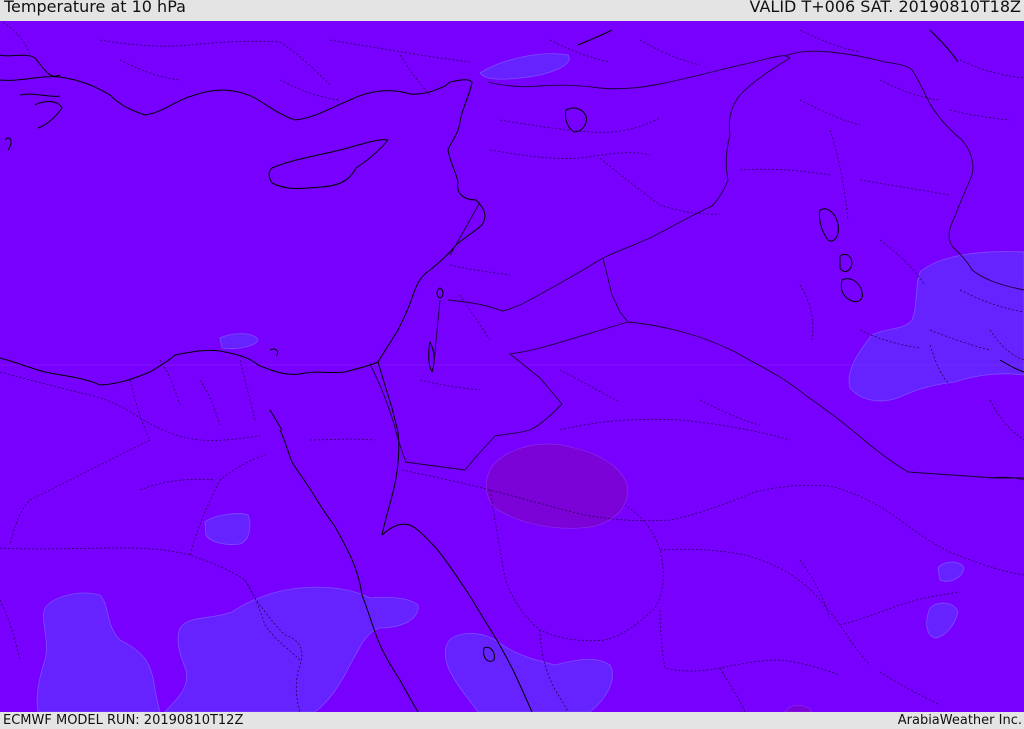 This screenshot has height=729, width=1024. What do you see at coordinates (885, 8) in the screenshot?
I see `valid-time-label: VALID T+006 SAT. 20190810T18Z` at bounding box center [885, 8].